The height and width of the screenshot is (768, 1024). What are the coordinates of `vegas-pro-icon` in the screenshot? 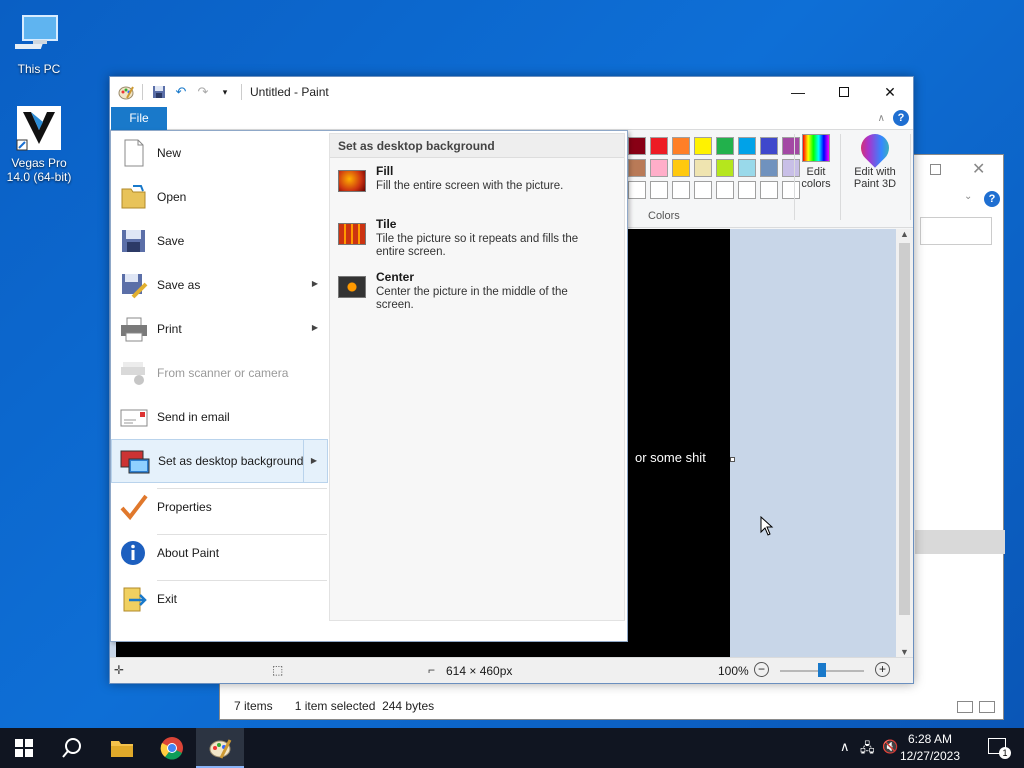 It's located at (39, 128).